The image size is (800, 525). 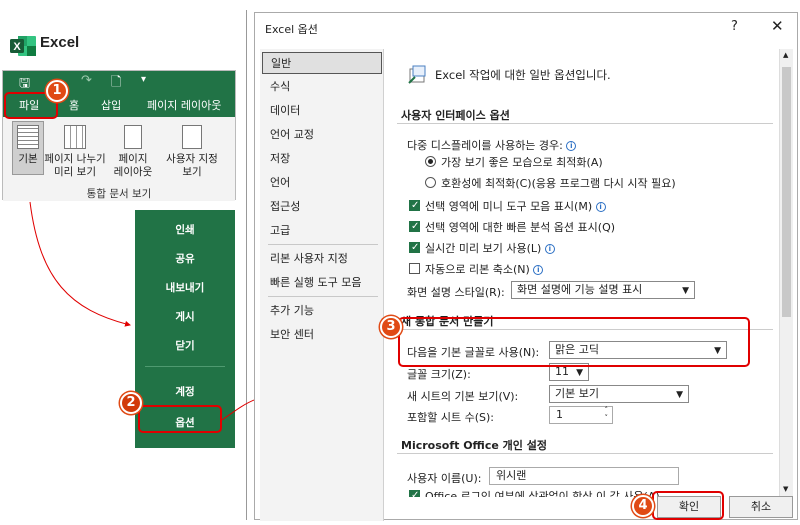 What do you see at coordinates (414, 226) in the screenshot?
I see `chk-quick-analysis` at bounding box center [414, 226].